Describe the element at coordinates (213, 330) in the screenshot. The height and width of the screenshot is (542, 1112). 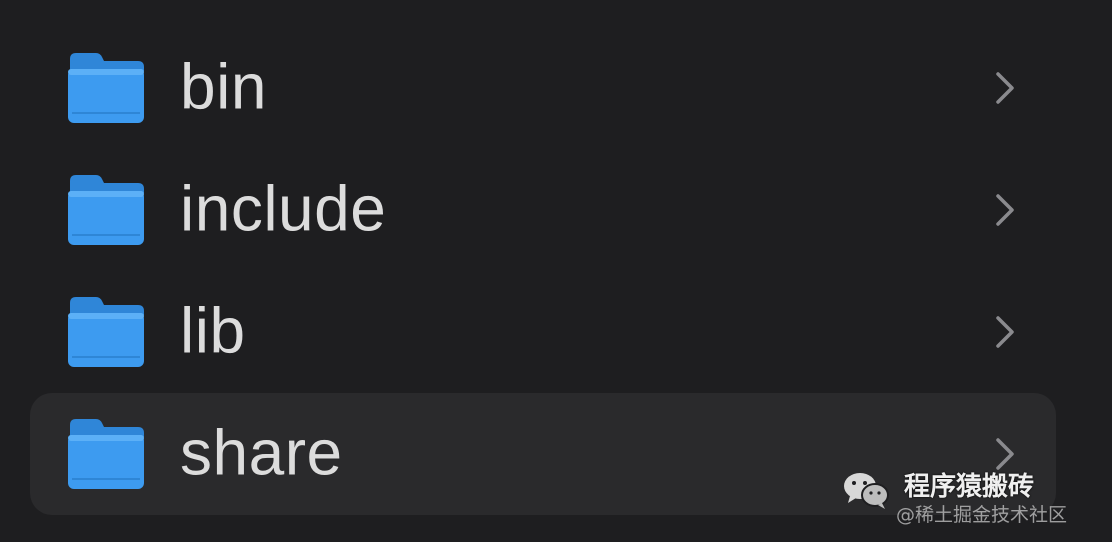
I see `folder-name: lib` at that location.